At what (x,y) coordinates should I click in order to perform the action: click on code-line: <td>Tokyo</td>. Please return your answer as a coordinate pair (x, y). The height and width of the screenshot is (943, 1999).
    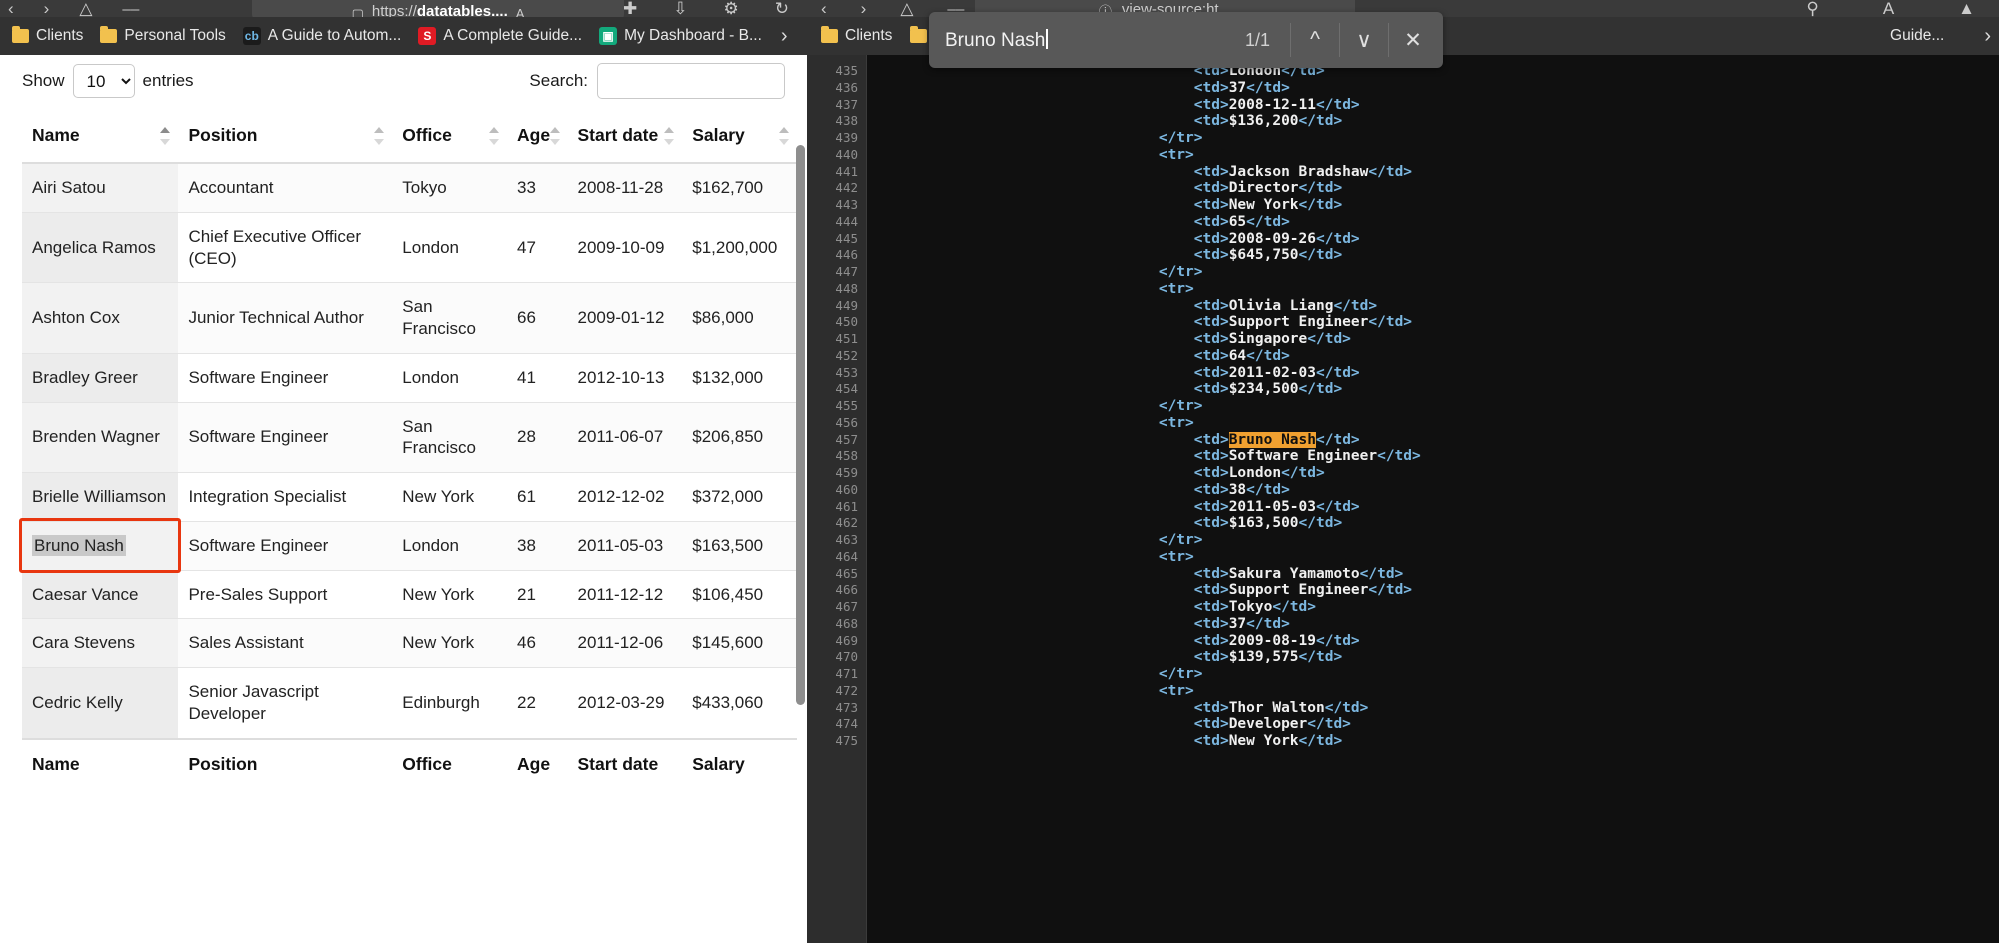
    Looking at the image, I should click on (1544, 607).